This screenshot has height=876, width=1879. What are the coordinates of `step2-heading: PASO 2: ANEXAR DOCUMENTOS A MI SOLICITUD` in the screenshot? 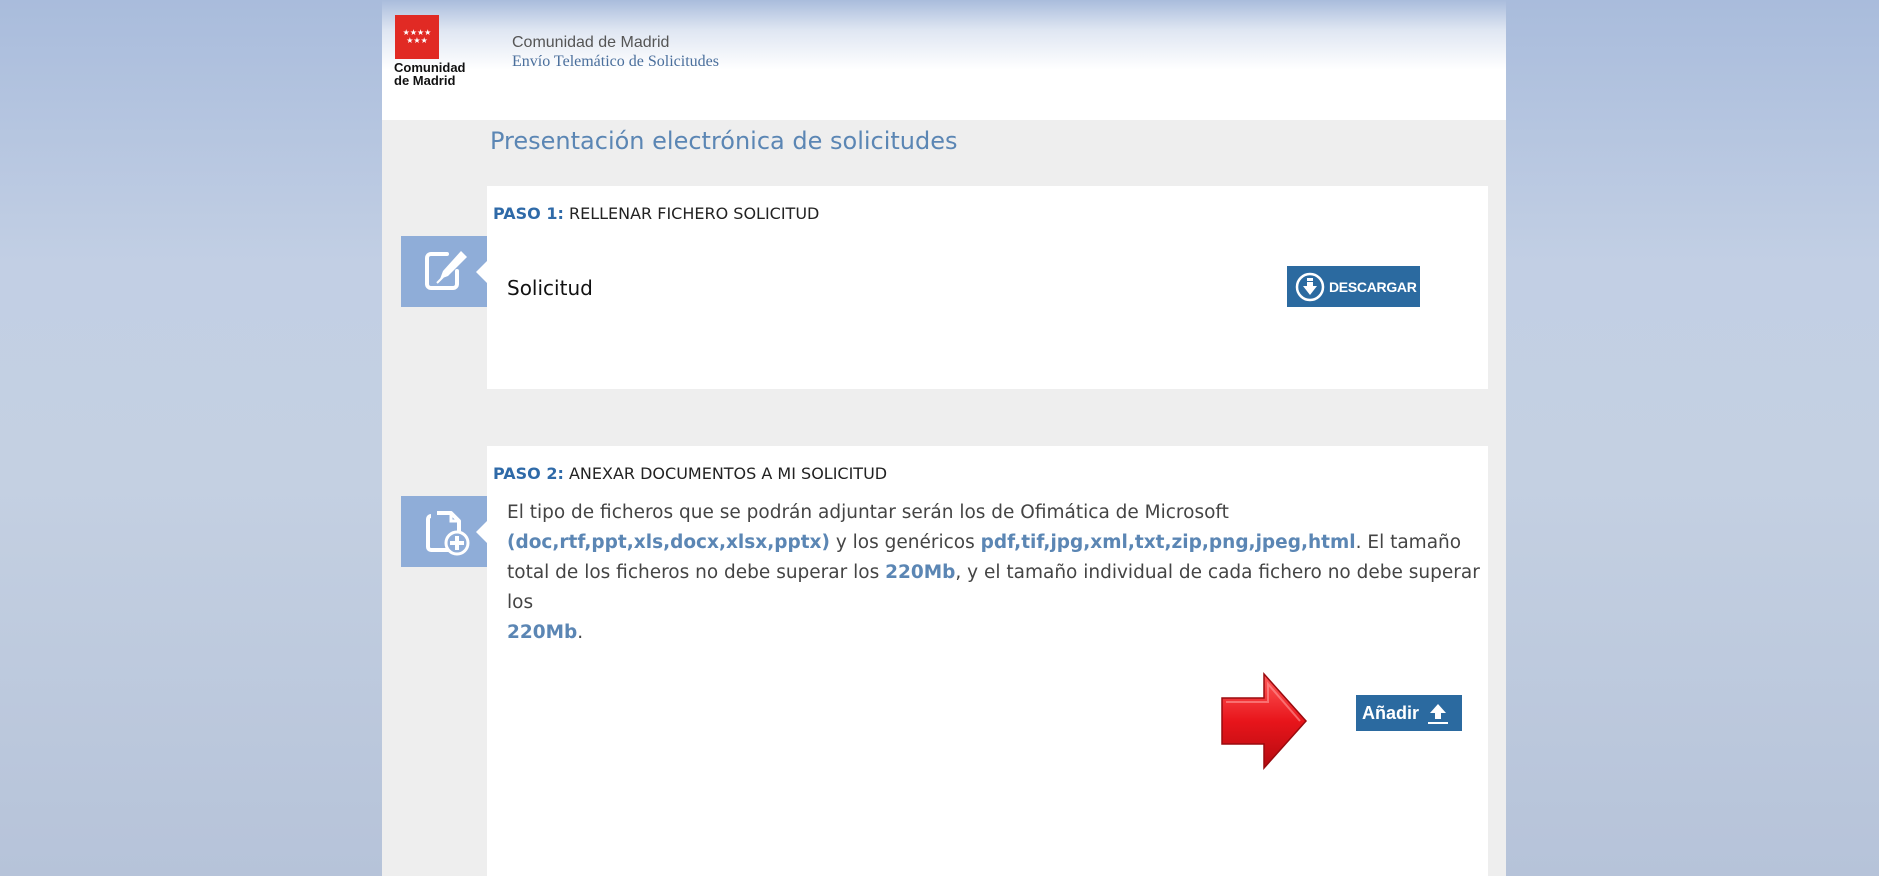 It's located at (690, 473).